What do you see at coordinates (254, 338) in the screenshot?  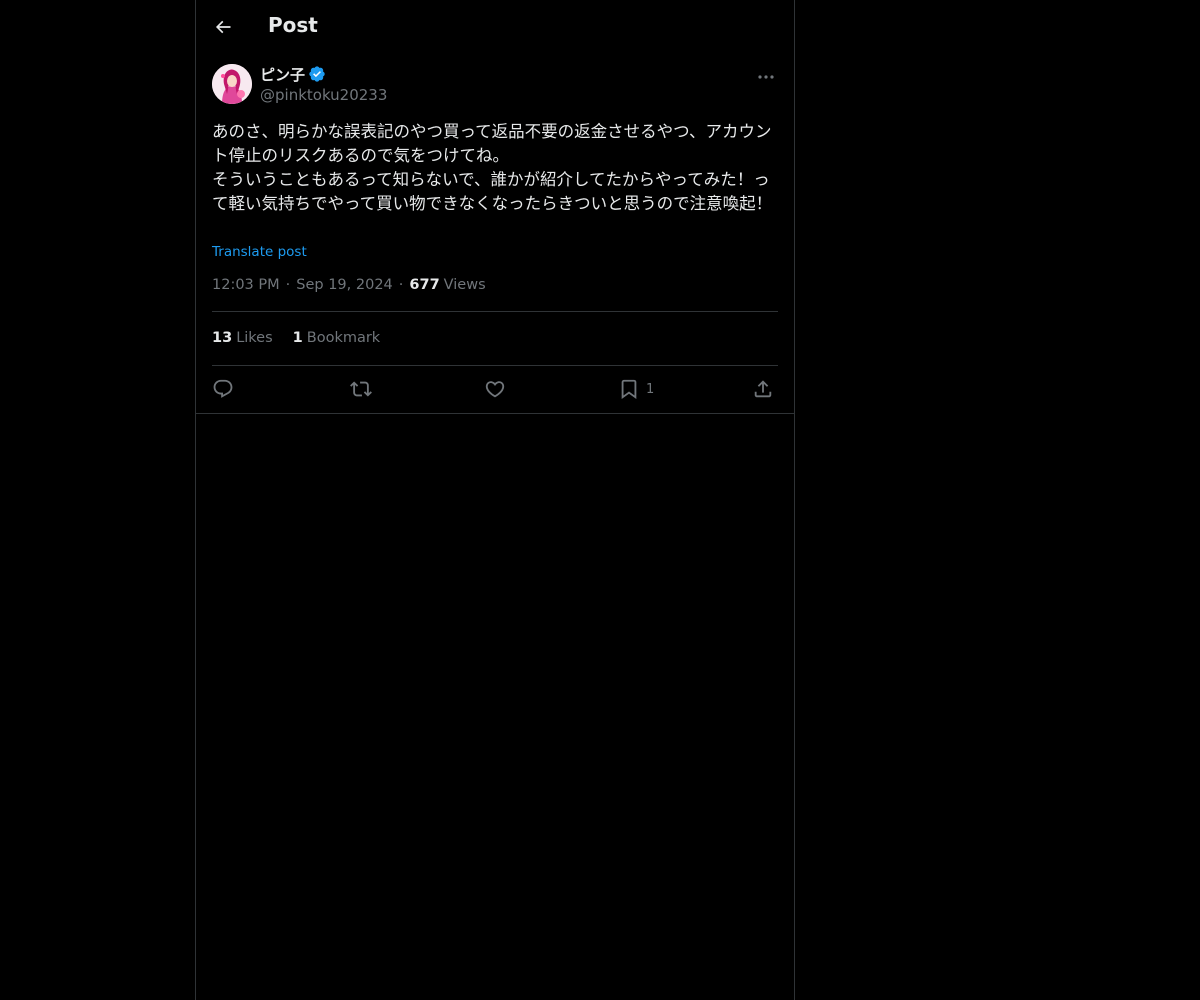 I see `likes-label: Likes` at bounding box center [254, 338].